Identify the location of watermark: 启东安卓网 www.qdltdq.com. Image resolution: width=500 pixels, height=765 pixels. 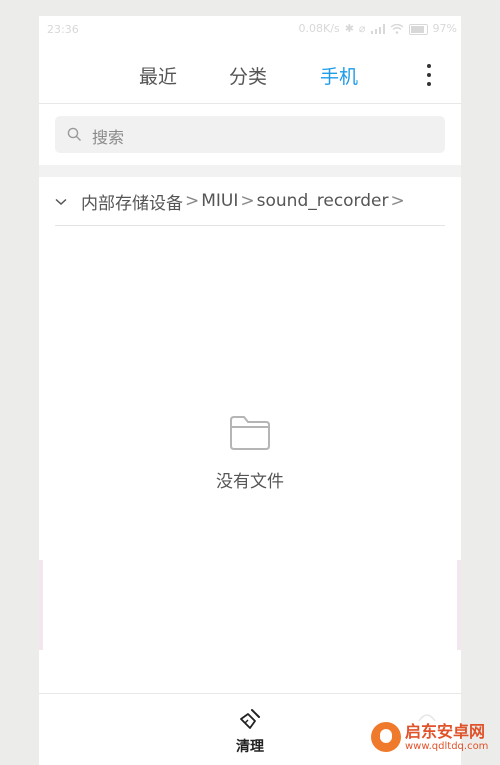
(429, 737).